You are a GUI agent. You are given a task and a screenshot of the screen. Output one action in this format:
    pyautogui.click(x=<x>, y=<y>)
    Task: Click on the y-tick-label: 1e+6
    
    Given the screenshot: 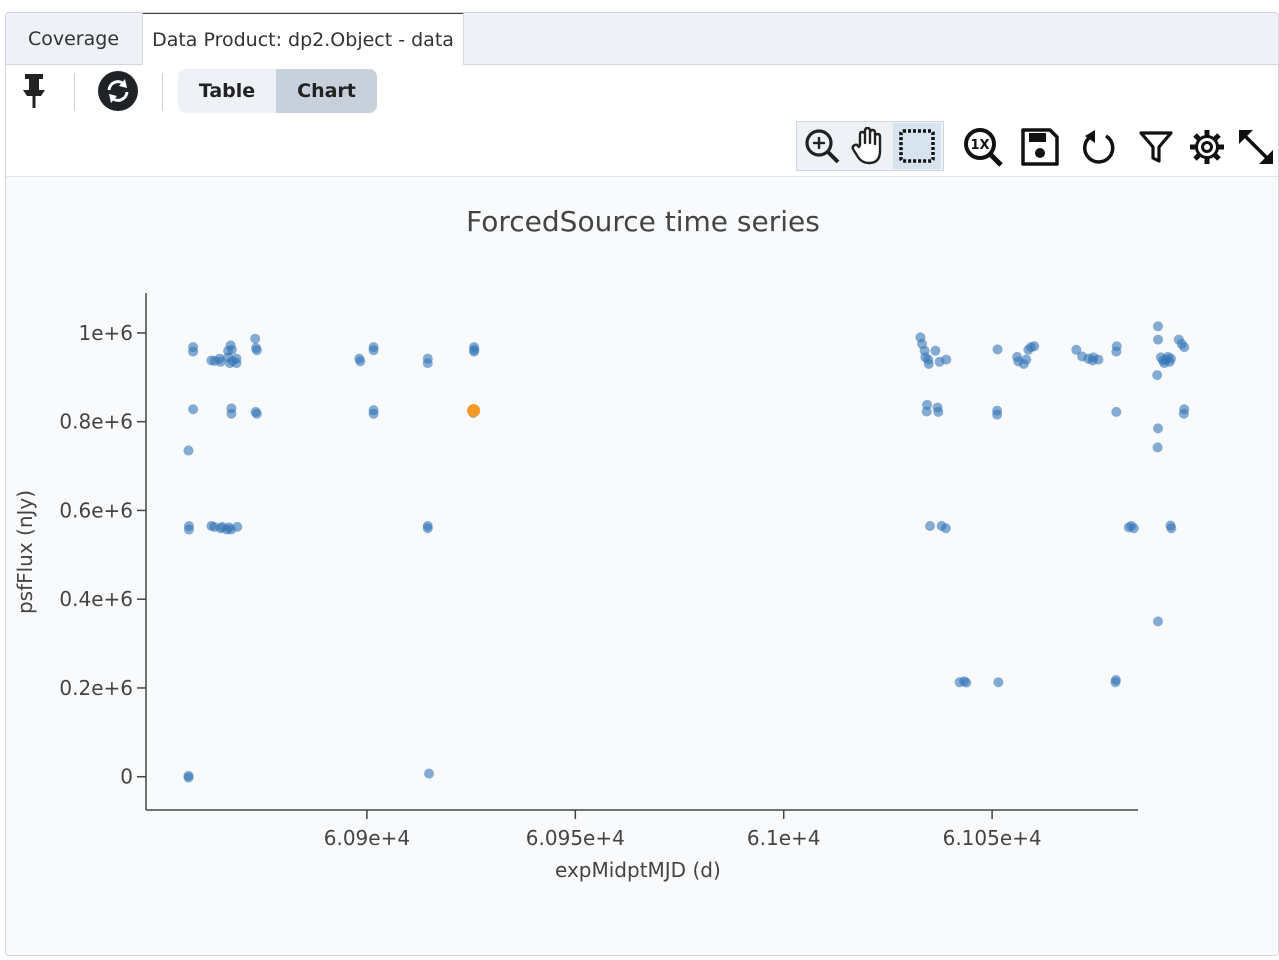 What is the action you would take?
    pyautogui.click(x=105, y=333)
    